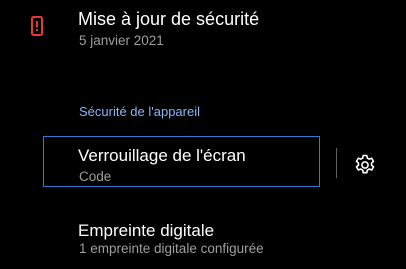 The width and height of the screenshot is (406, 269). What do you see at coordinates (37, 26) in the screenshot?
I see `phone-alert-icon` at bounding box center [37, 26].